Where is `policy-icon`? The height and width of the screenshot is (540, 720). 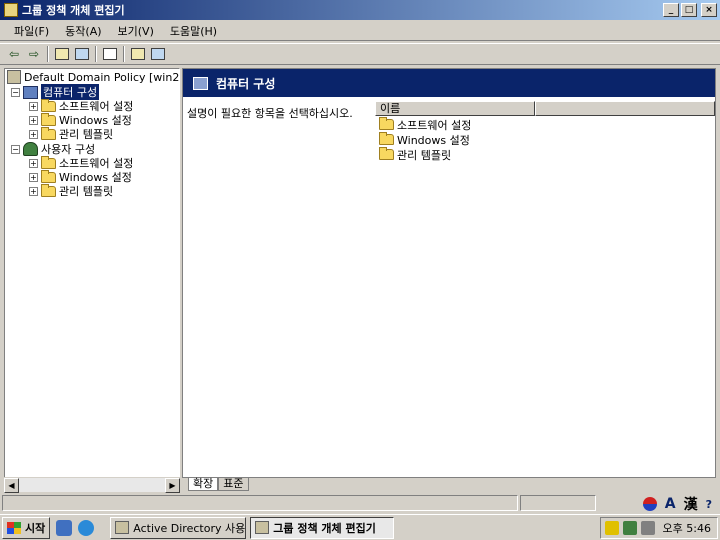 policy-icon is located at coordinates (14, 77).